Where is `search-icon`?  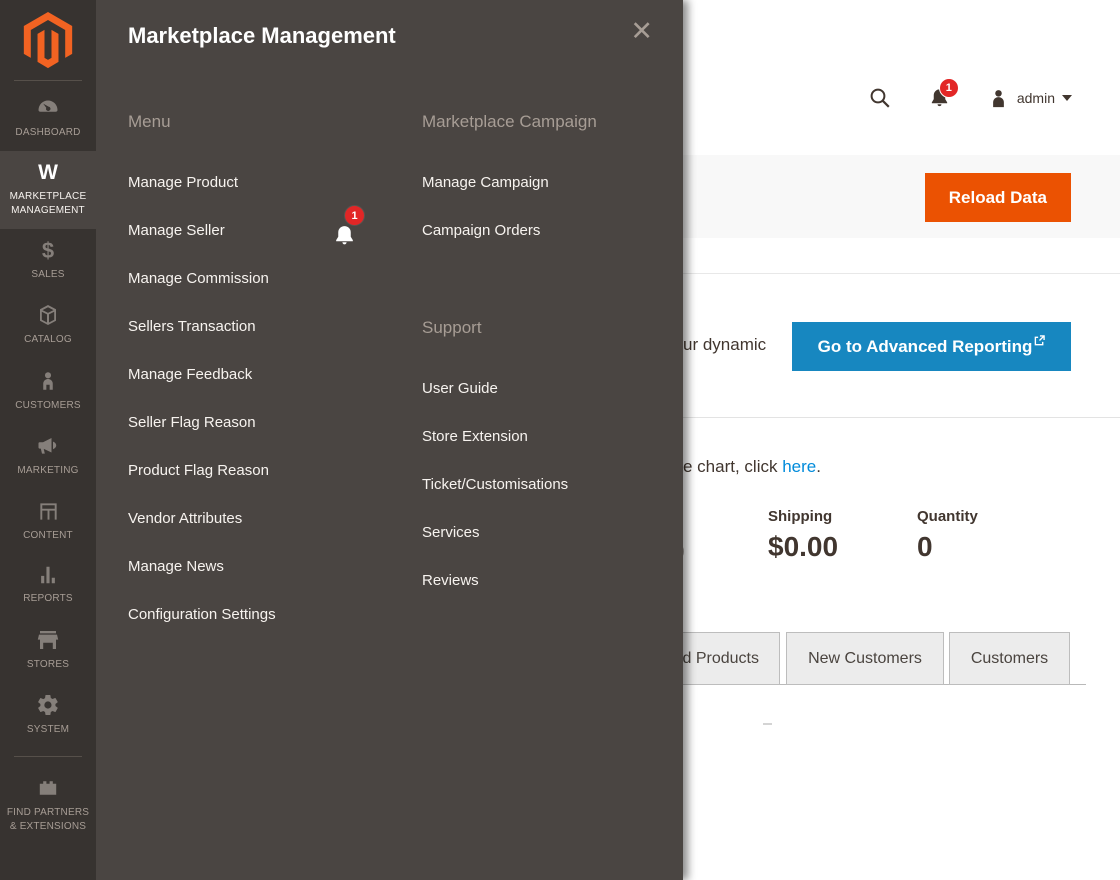 search-icon is located at coordinates (880, 98).